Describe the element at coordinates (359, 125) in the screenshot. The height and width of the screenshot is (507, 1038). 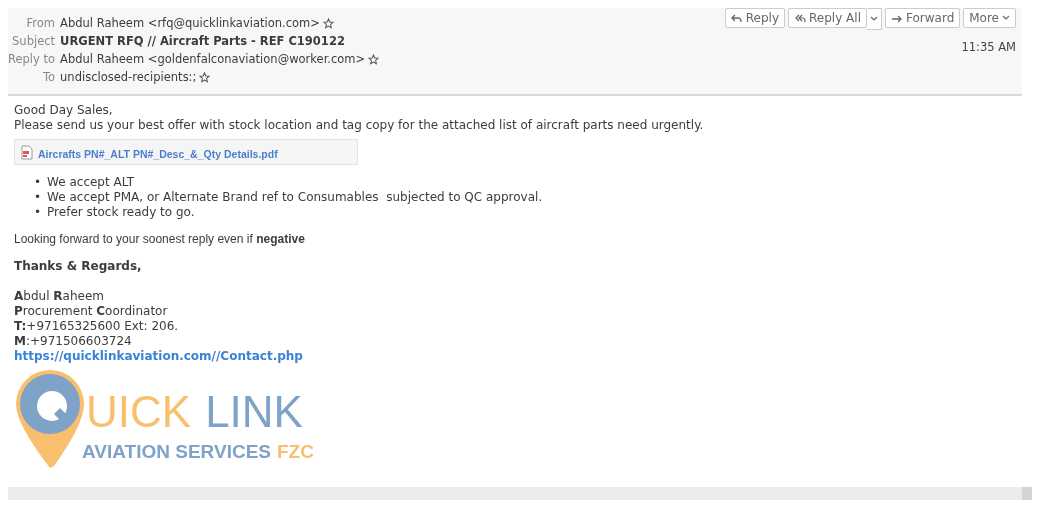
I see `body-text: Please send us your best offer with stock location and tag copy for the attached list of aircraft parts need urgently.` at that location.